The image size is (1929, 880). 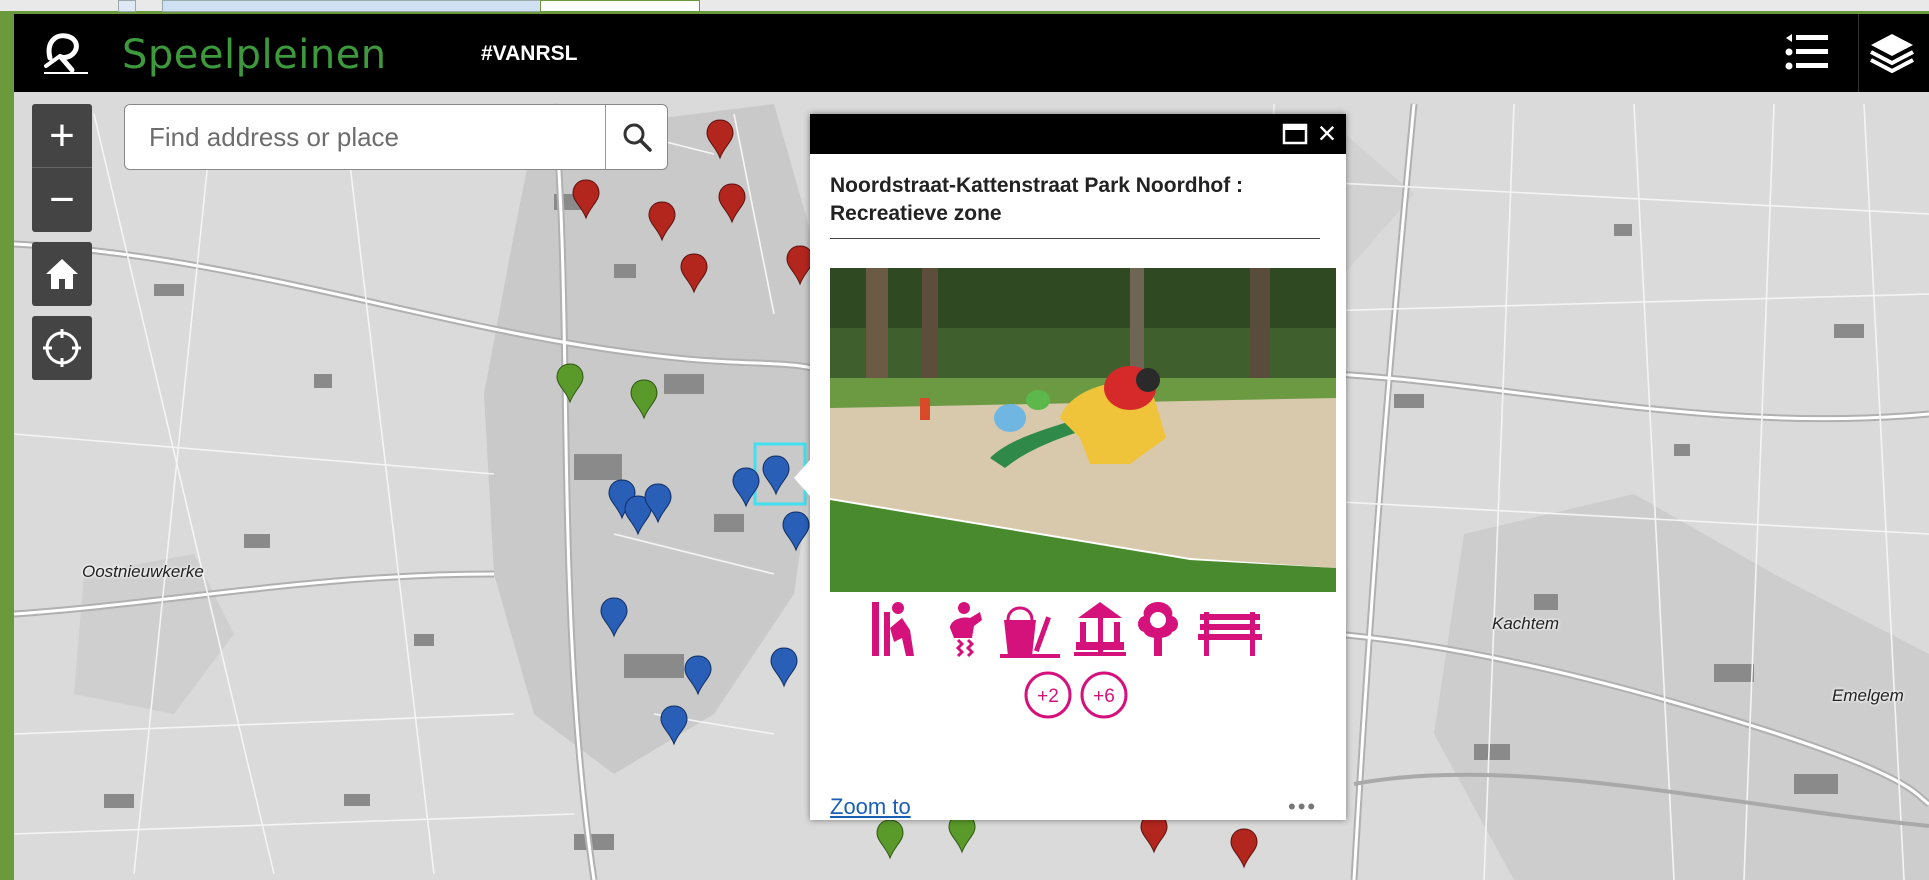 What do you see at coordinates (964, 7) in the screenshot?
I see `browser-strip` at bounding box center [964, 7].